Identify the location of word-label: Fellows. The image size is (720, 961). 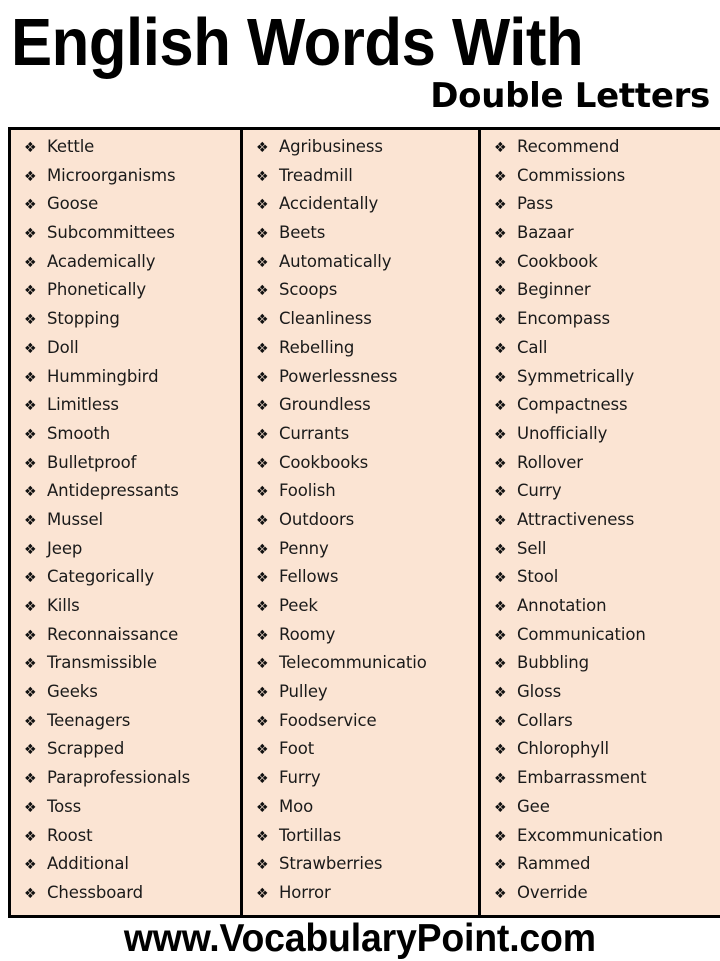
(309, 578).